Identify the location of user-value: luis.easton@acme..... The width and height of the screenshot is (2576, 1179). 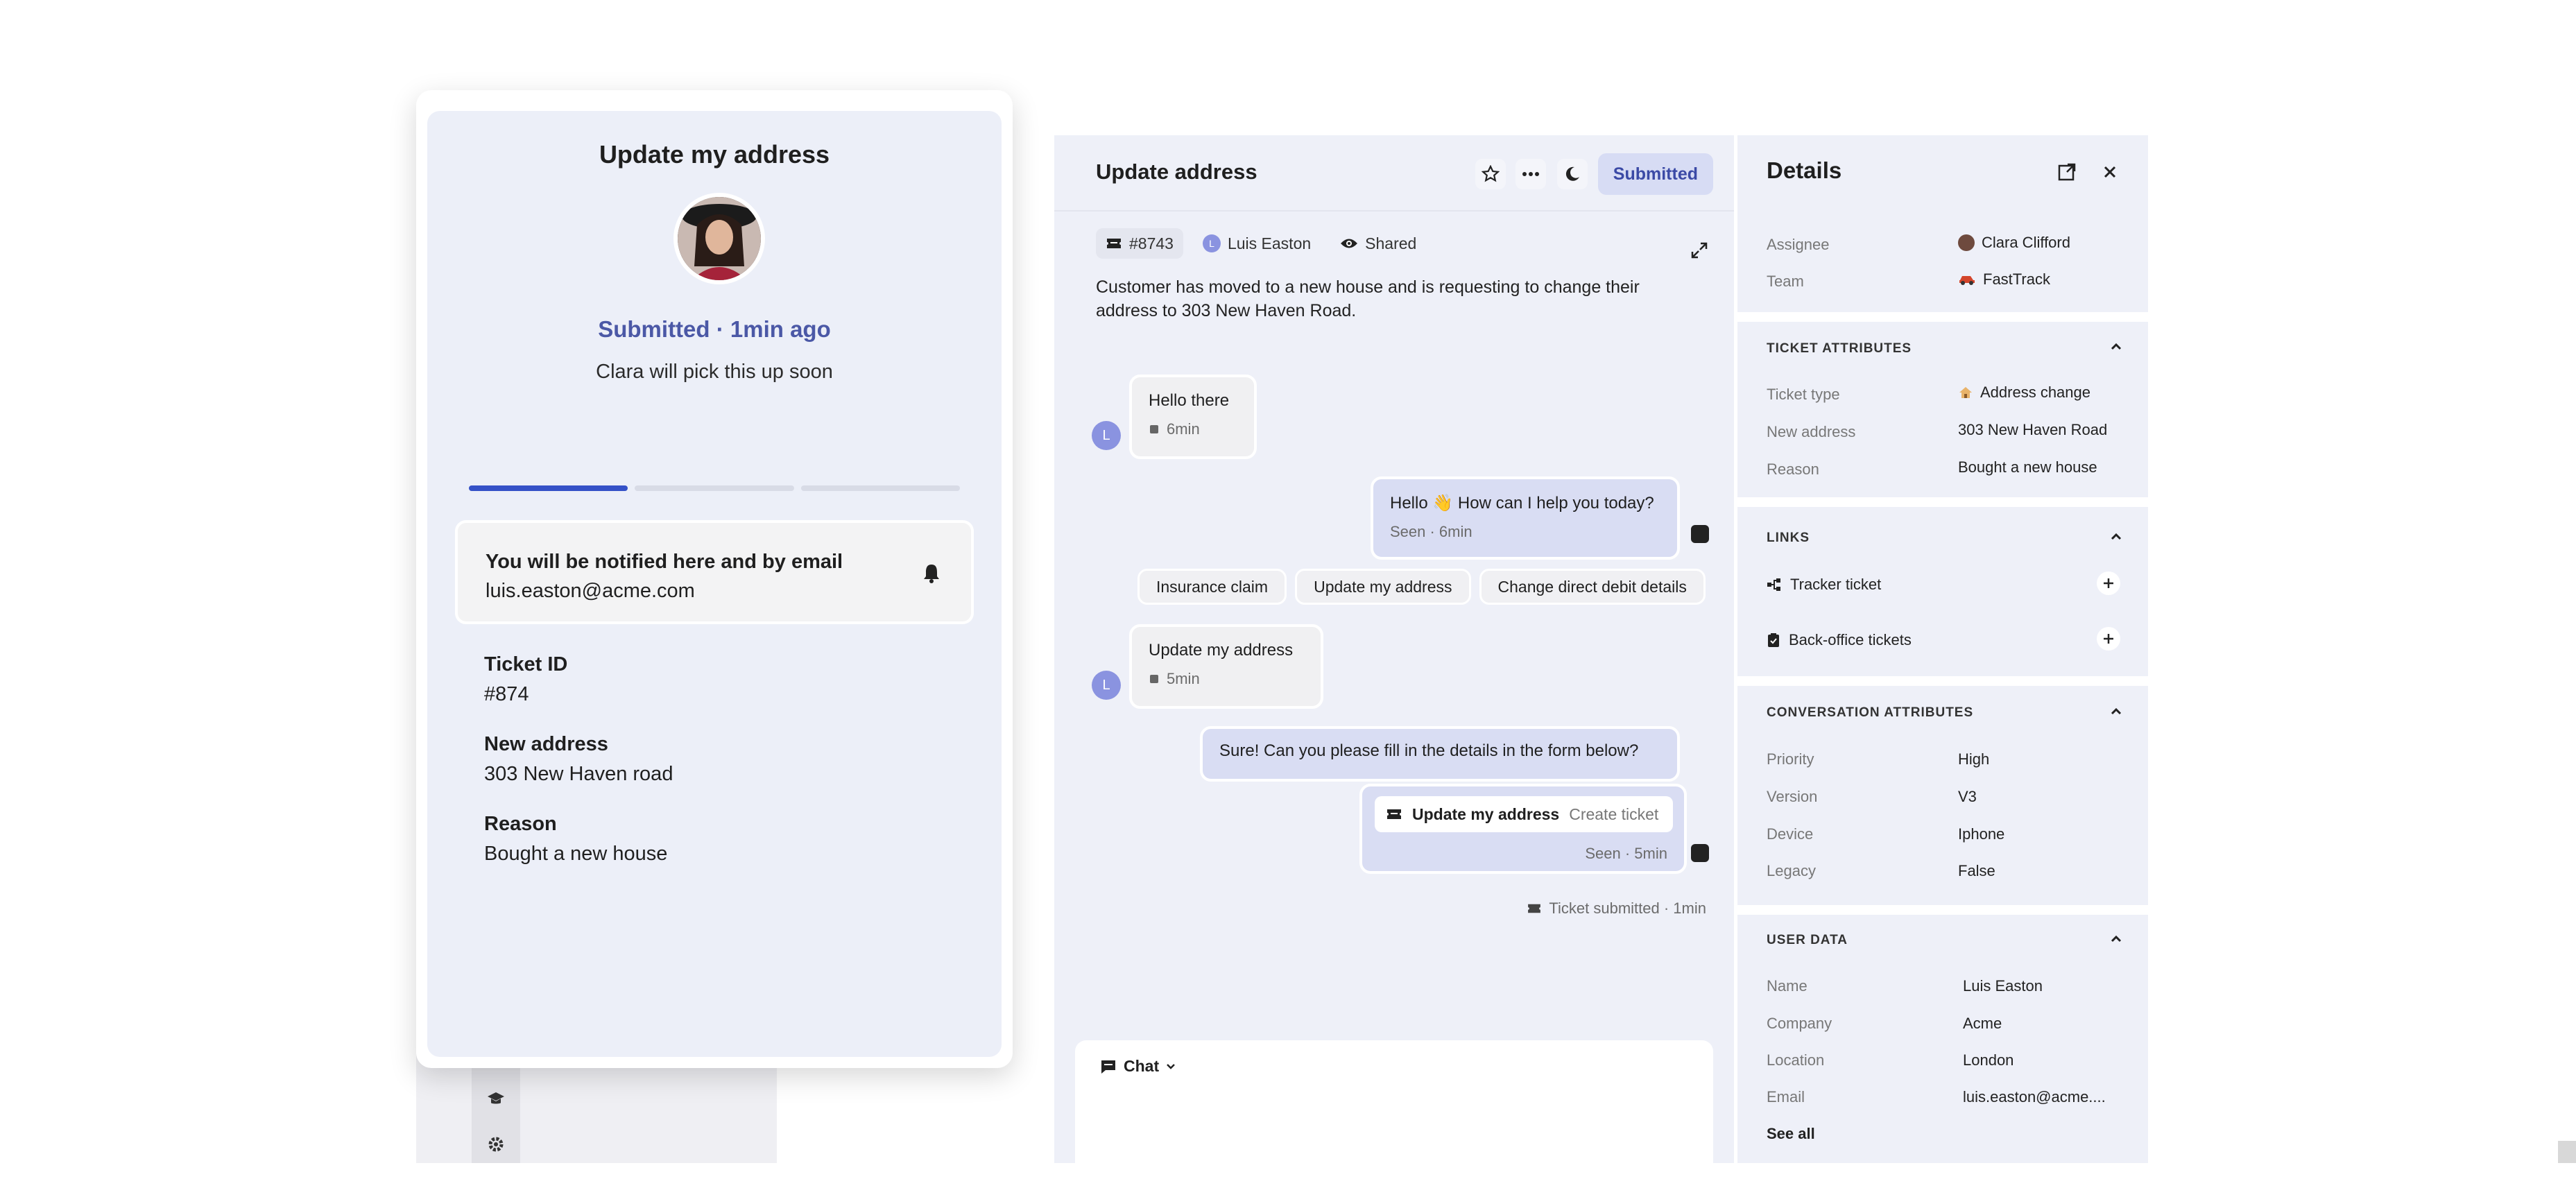
(2034, 1097).